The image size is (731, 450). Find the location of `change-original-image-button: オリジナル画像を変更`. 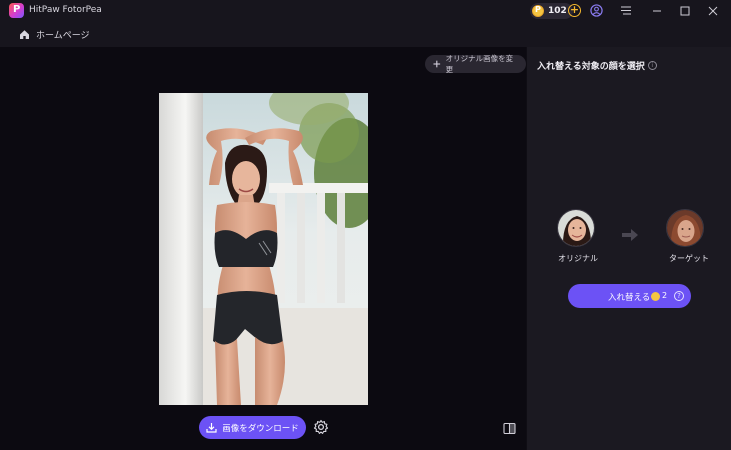

change-original-image-button: オリジナル画像を変更 is located at coordinates (475, 64).